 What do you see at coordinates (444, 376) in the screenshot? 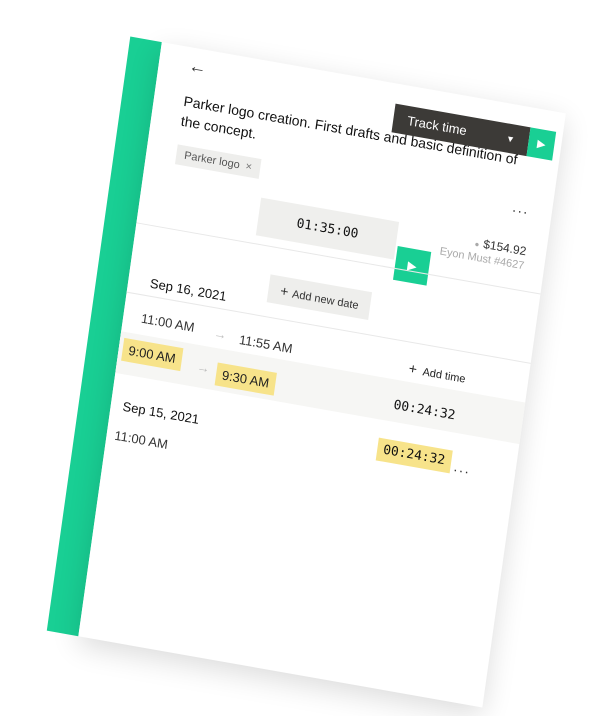
I see `add-time-label: Add time` at bounding box center [444, 376].